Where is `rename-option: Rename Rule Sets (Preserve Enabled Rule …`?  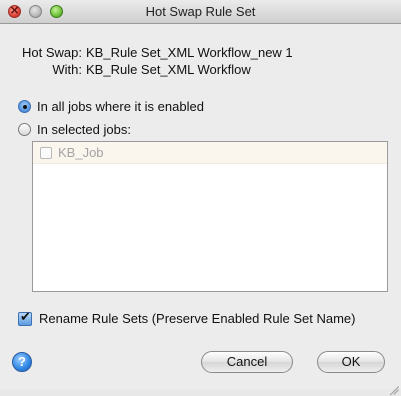 rename-option: Rename Rule Sets (Preserve Enabled Rule … is located at coordinates (187, 318).